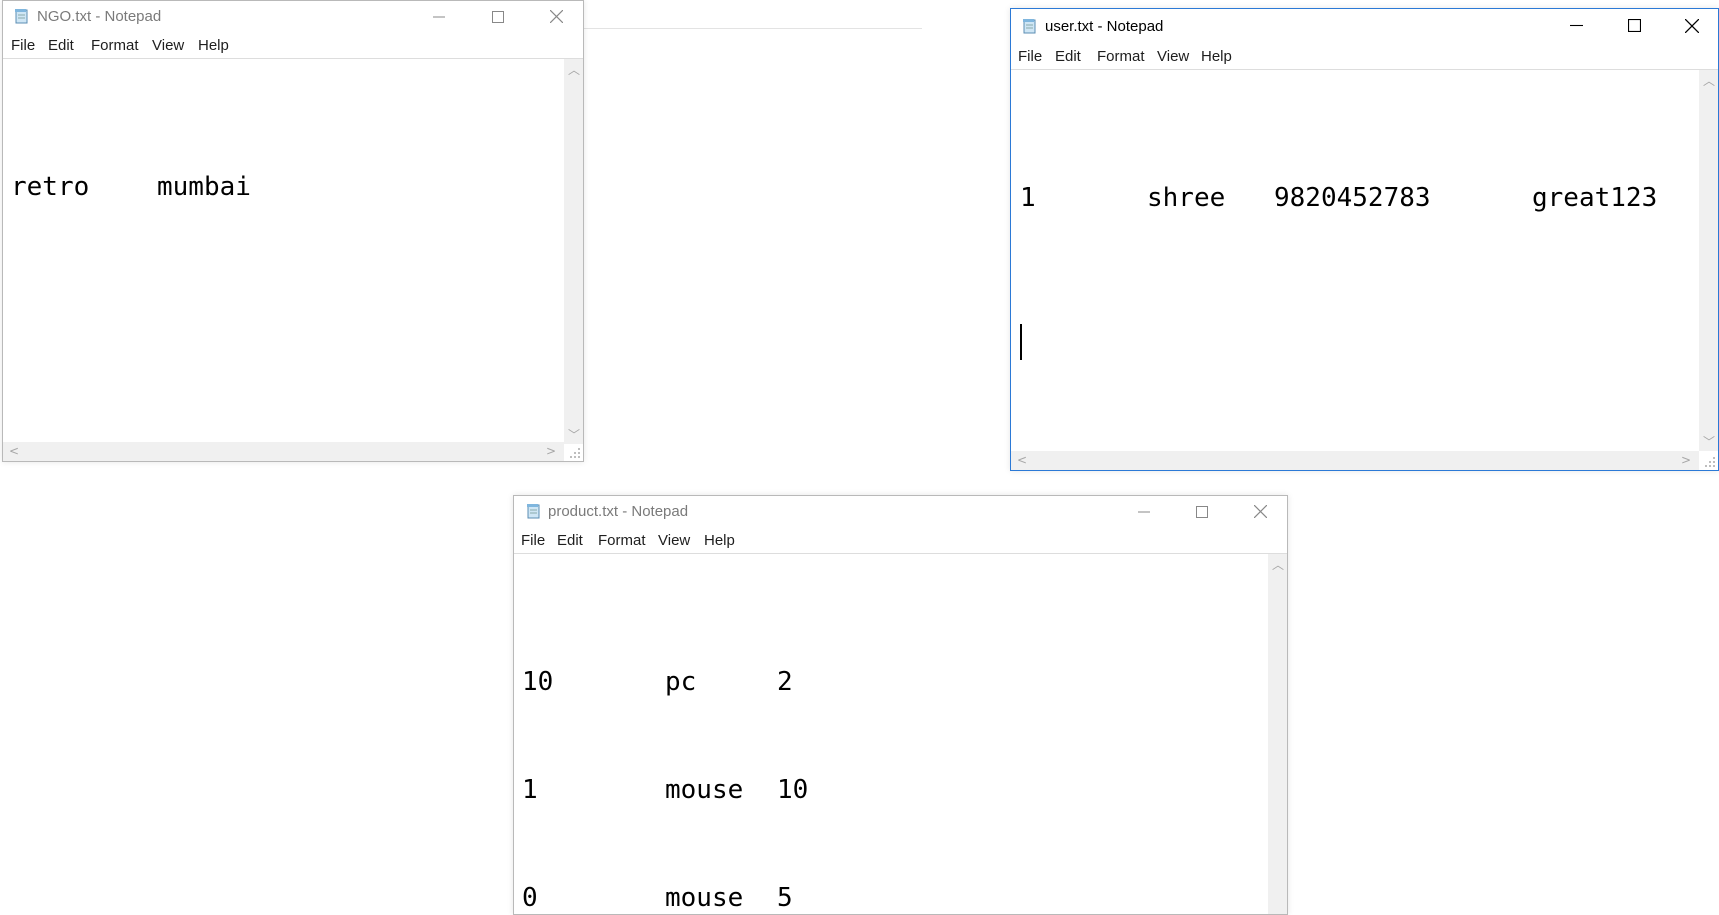 Image resolution: width=1719 pixels, height=915 pixels. What do you see at coordinates (1359, 324) in the screenshot?
I see `text-line-empty` at bounding box center [1359, 324].